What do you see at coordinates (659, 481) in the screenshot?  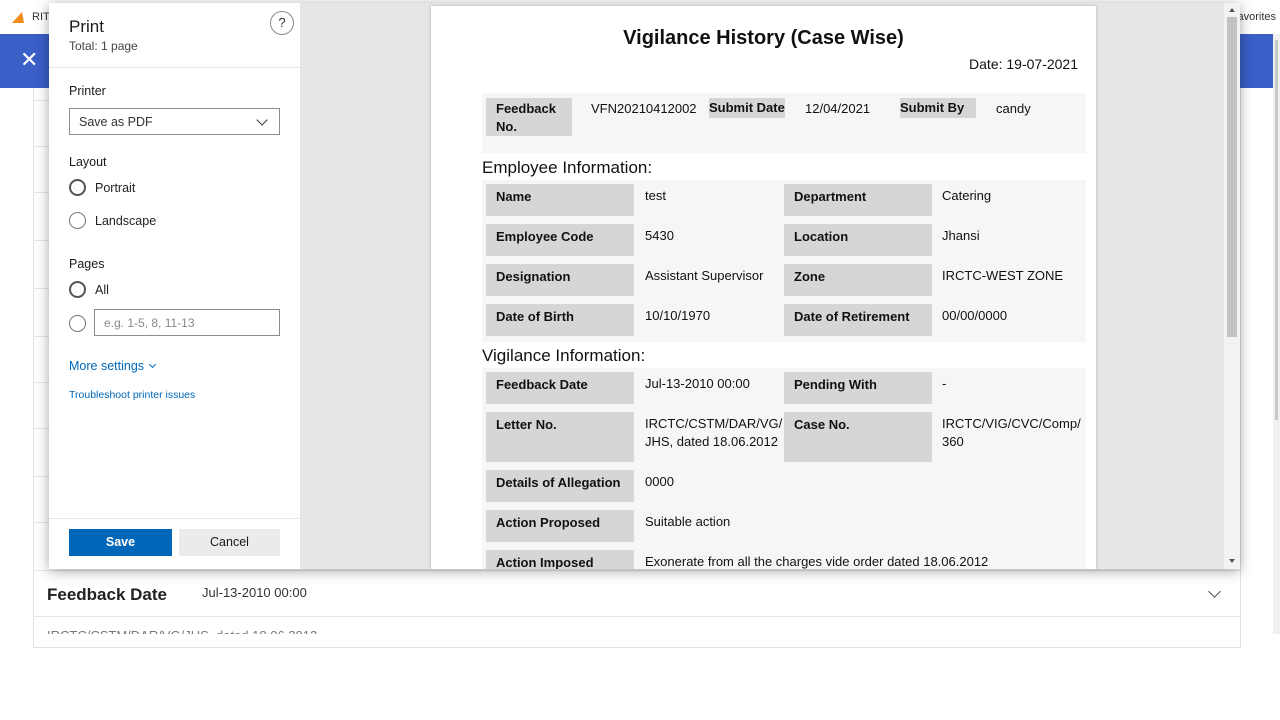 I see `allegation-value: 0000` at bounding box center [659, 481].